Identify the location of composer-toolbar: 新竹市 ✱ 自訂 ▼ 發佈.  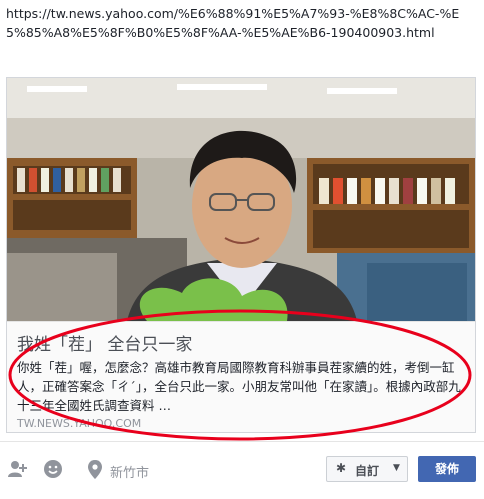
(242, 470).